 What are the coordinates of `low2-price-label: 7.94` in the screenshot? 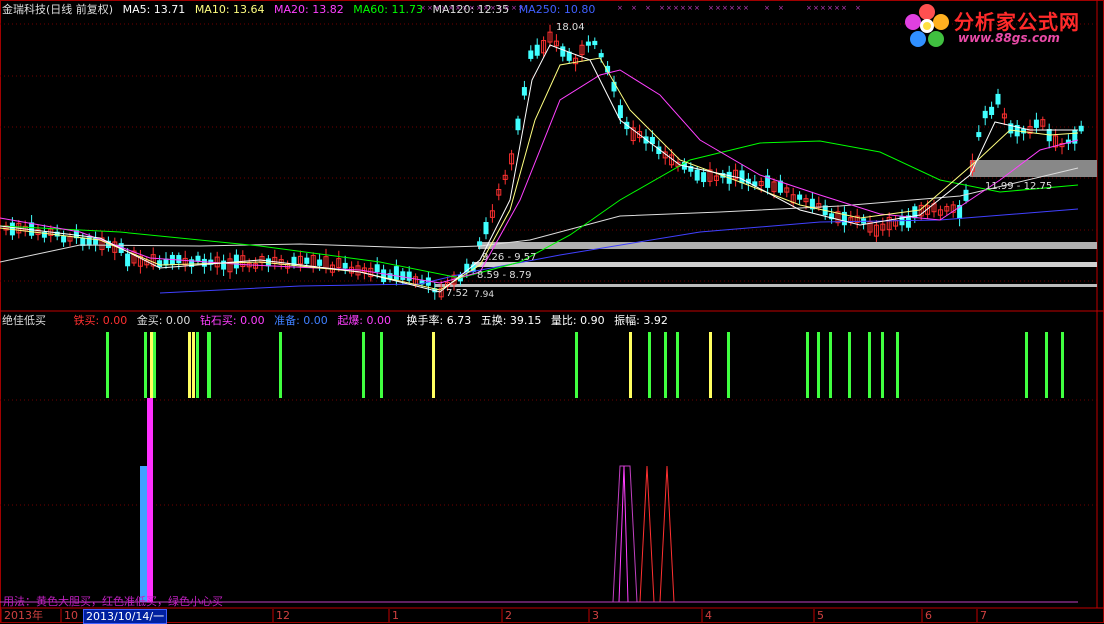 It's located at (484, 295).